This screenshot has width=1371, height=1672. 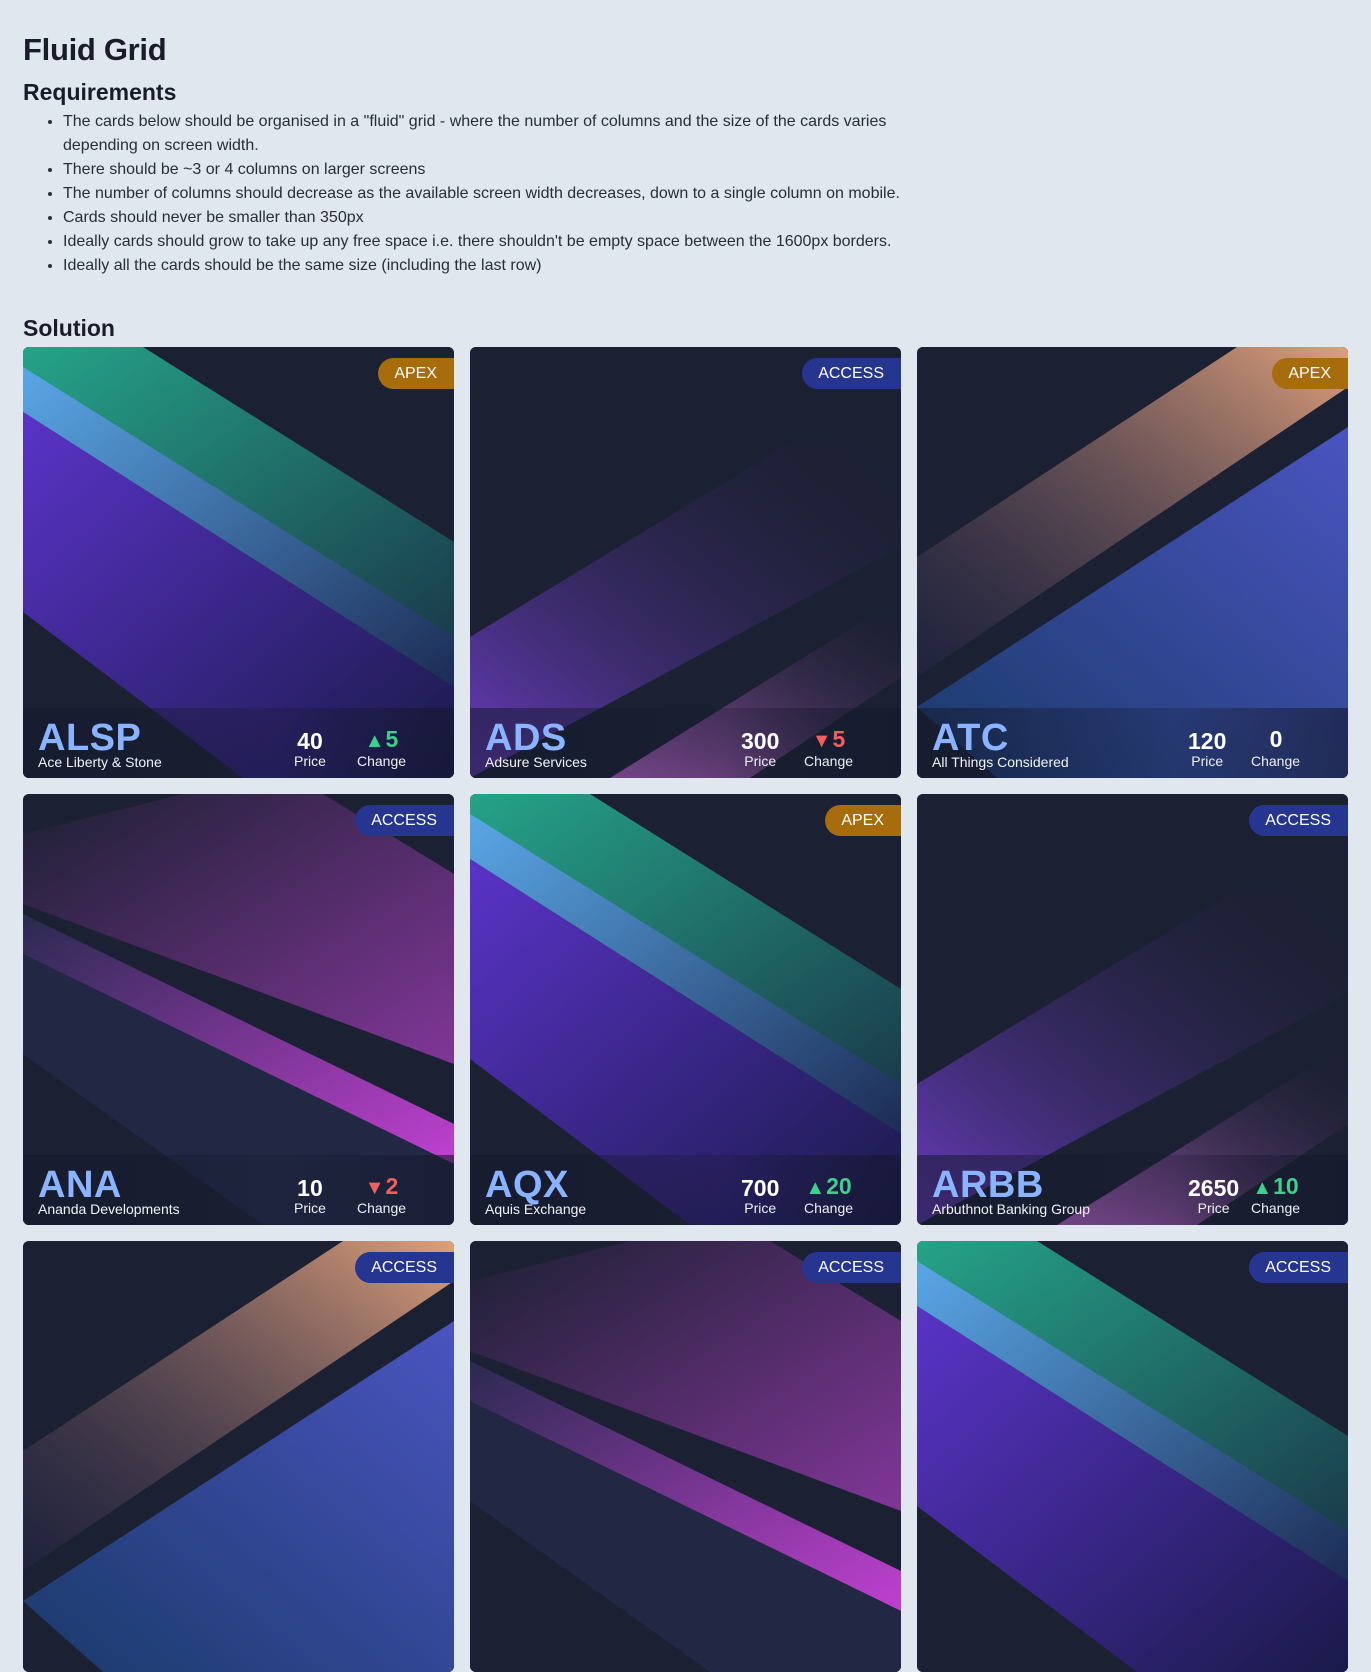 I want to click on company-name: Ace Liberty & Stone, so click(x=100, y=762).